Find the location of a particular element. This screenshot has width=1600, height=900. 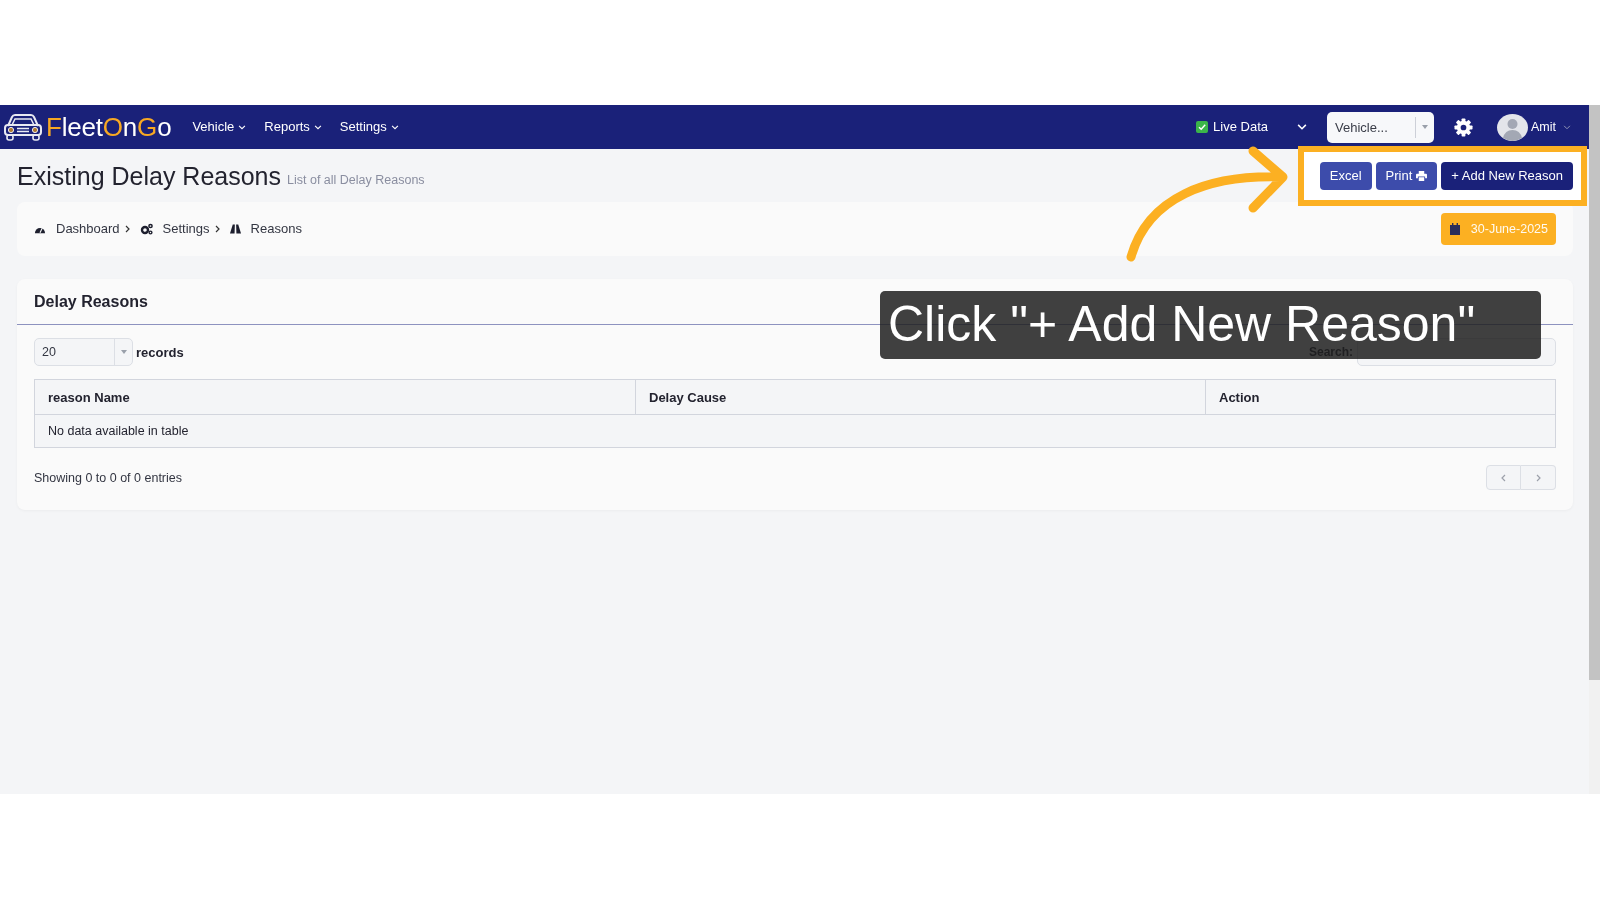

table-info: Showing 0 to 0 of 0 entries is located at coordinates (108, 477).